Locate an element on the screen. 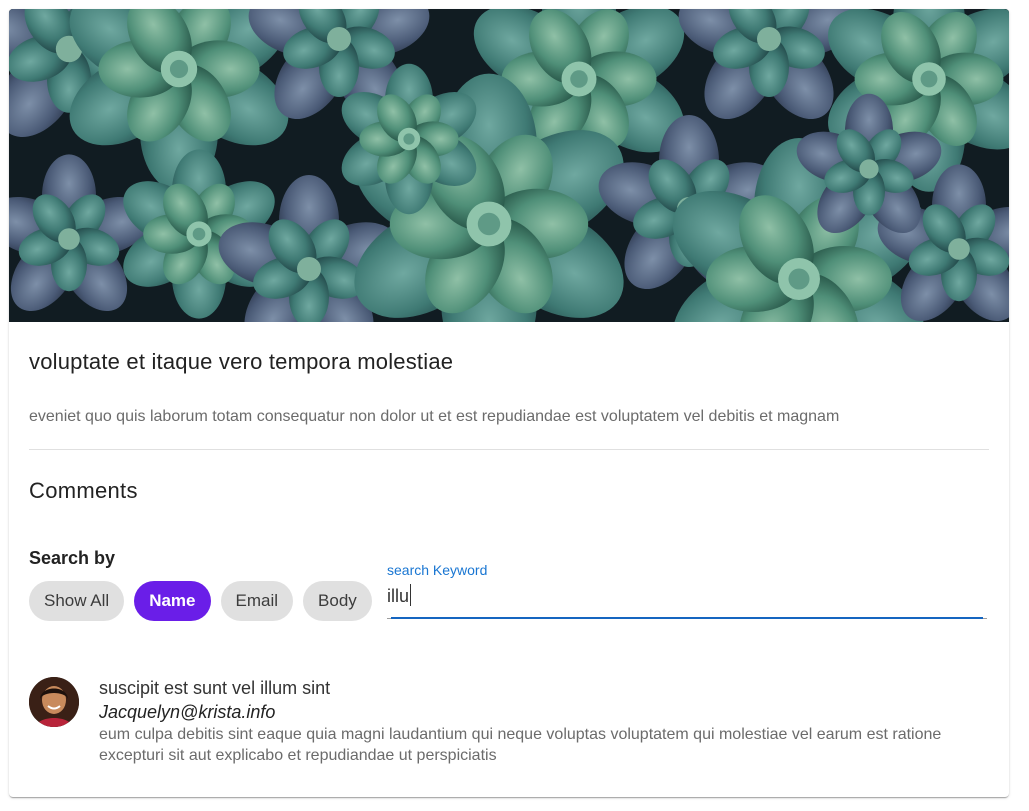 The width and height of the screenshot is (1029, 811). avatar is located at coordinates (54, 702).